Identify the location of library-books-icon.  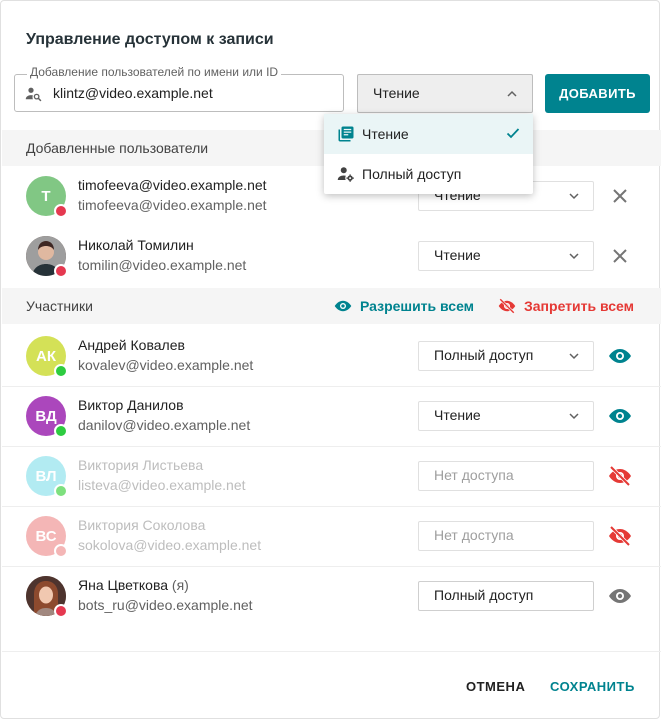
(346, 134).